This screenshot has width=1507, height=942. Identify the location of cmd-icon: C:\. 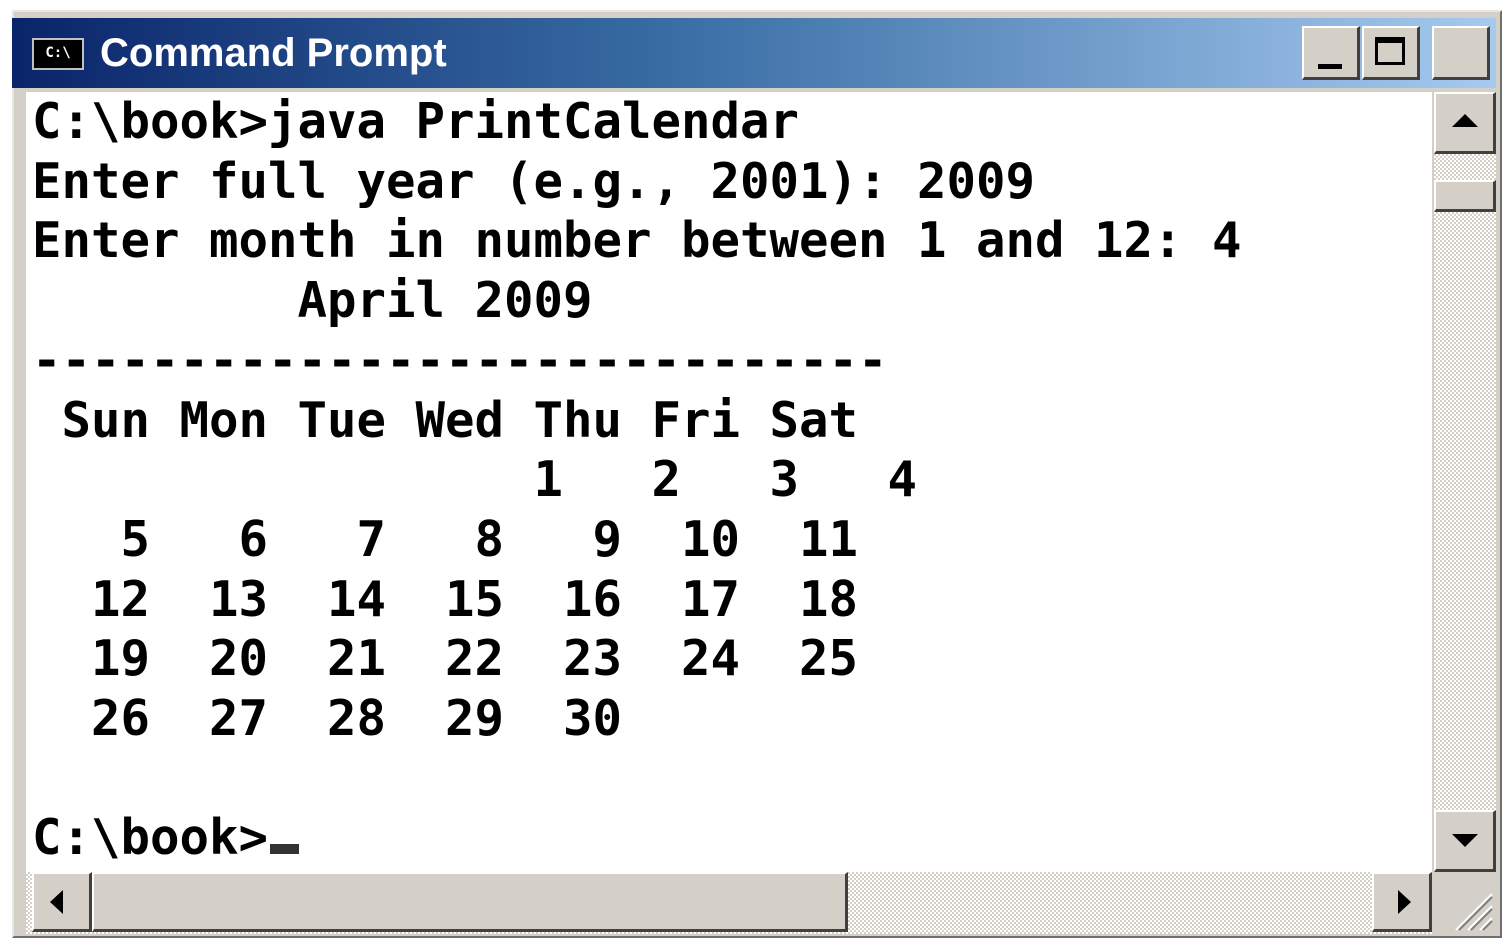
(58, 54).